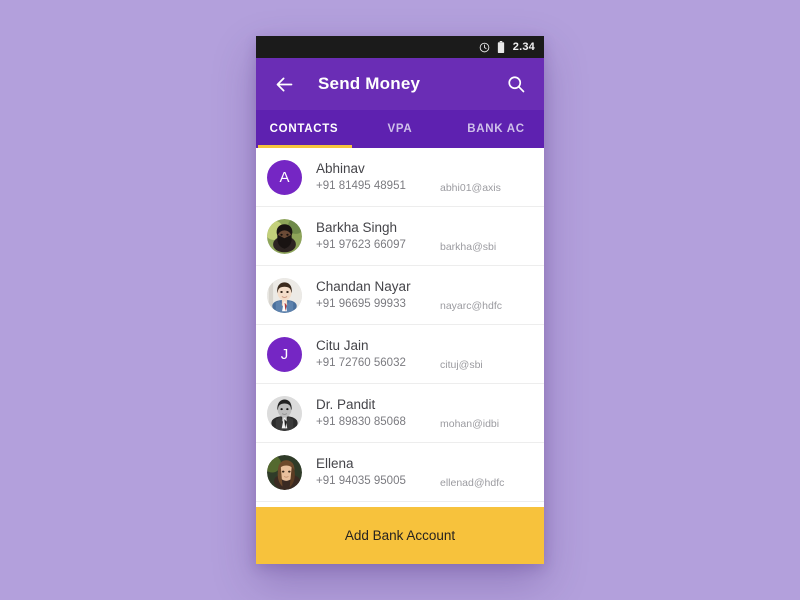 This screenshot has height=600, width=800. I want to click on table-row: Dr. Pandit +91 89830 85068 mohan@idbi, so click(400, 413).